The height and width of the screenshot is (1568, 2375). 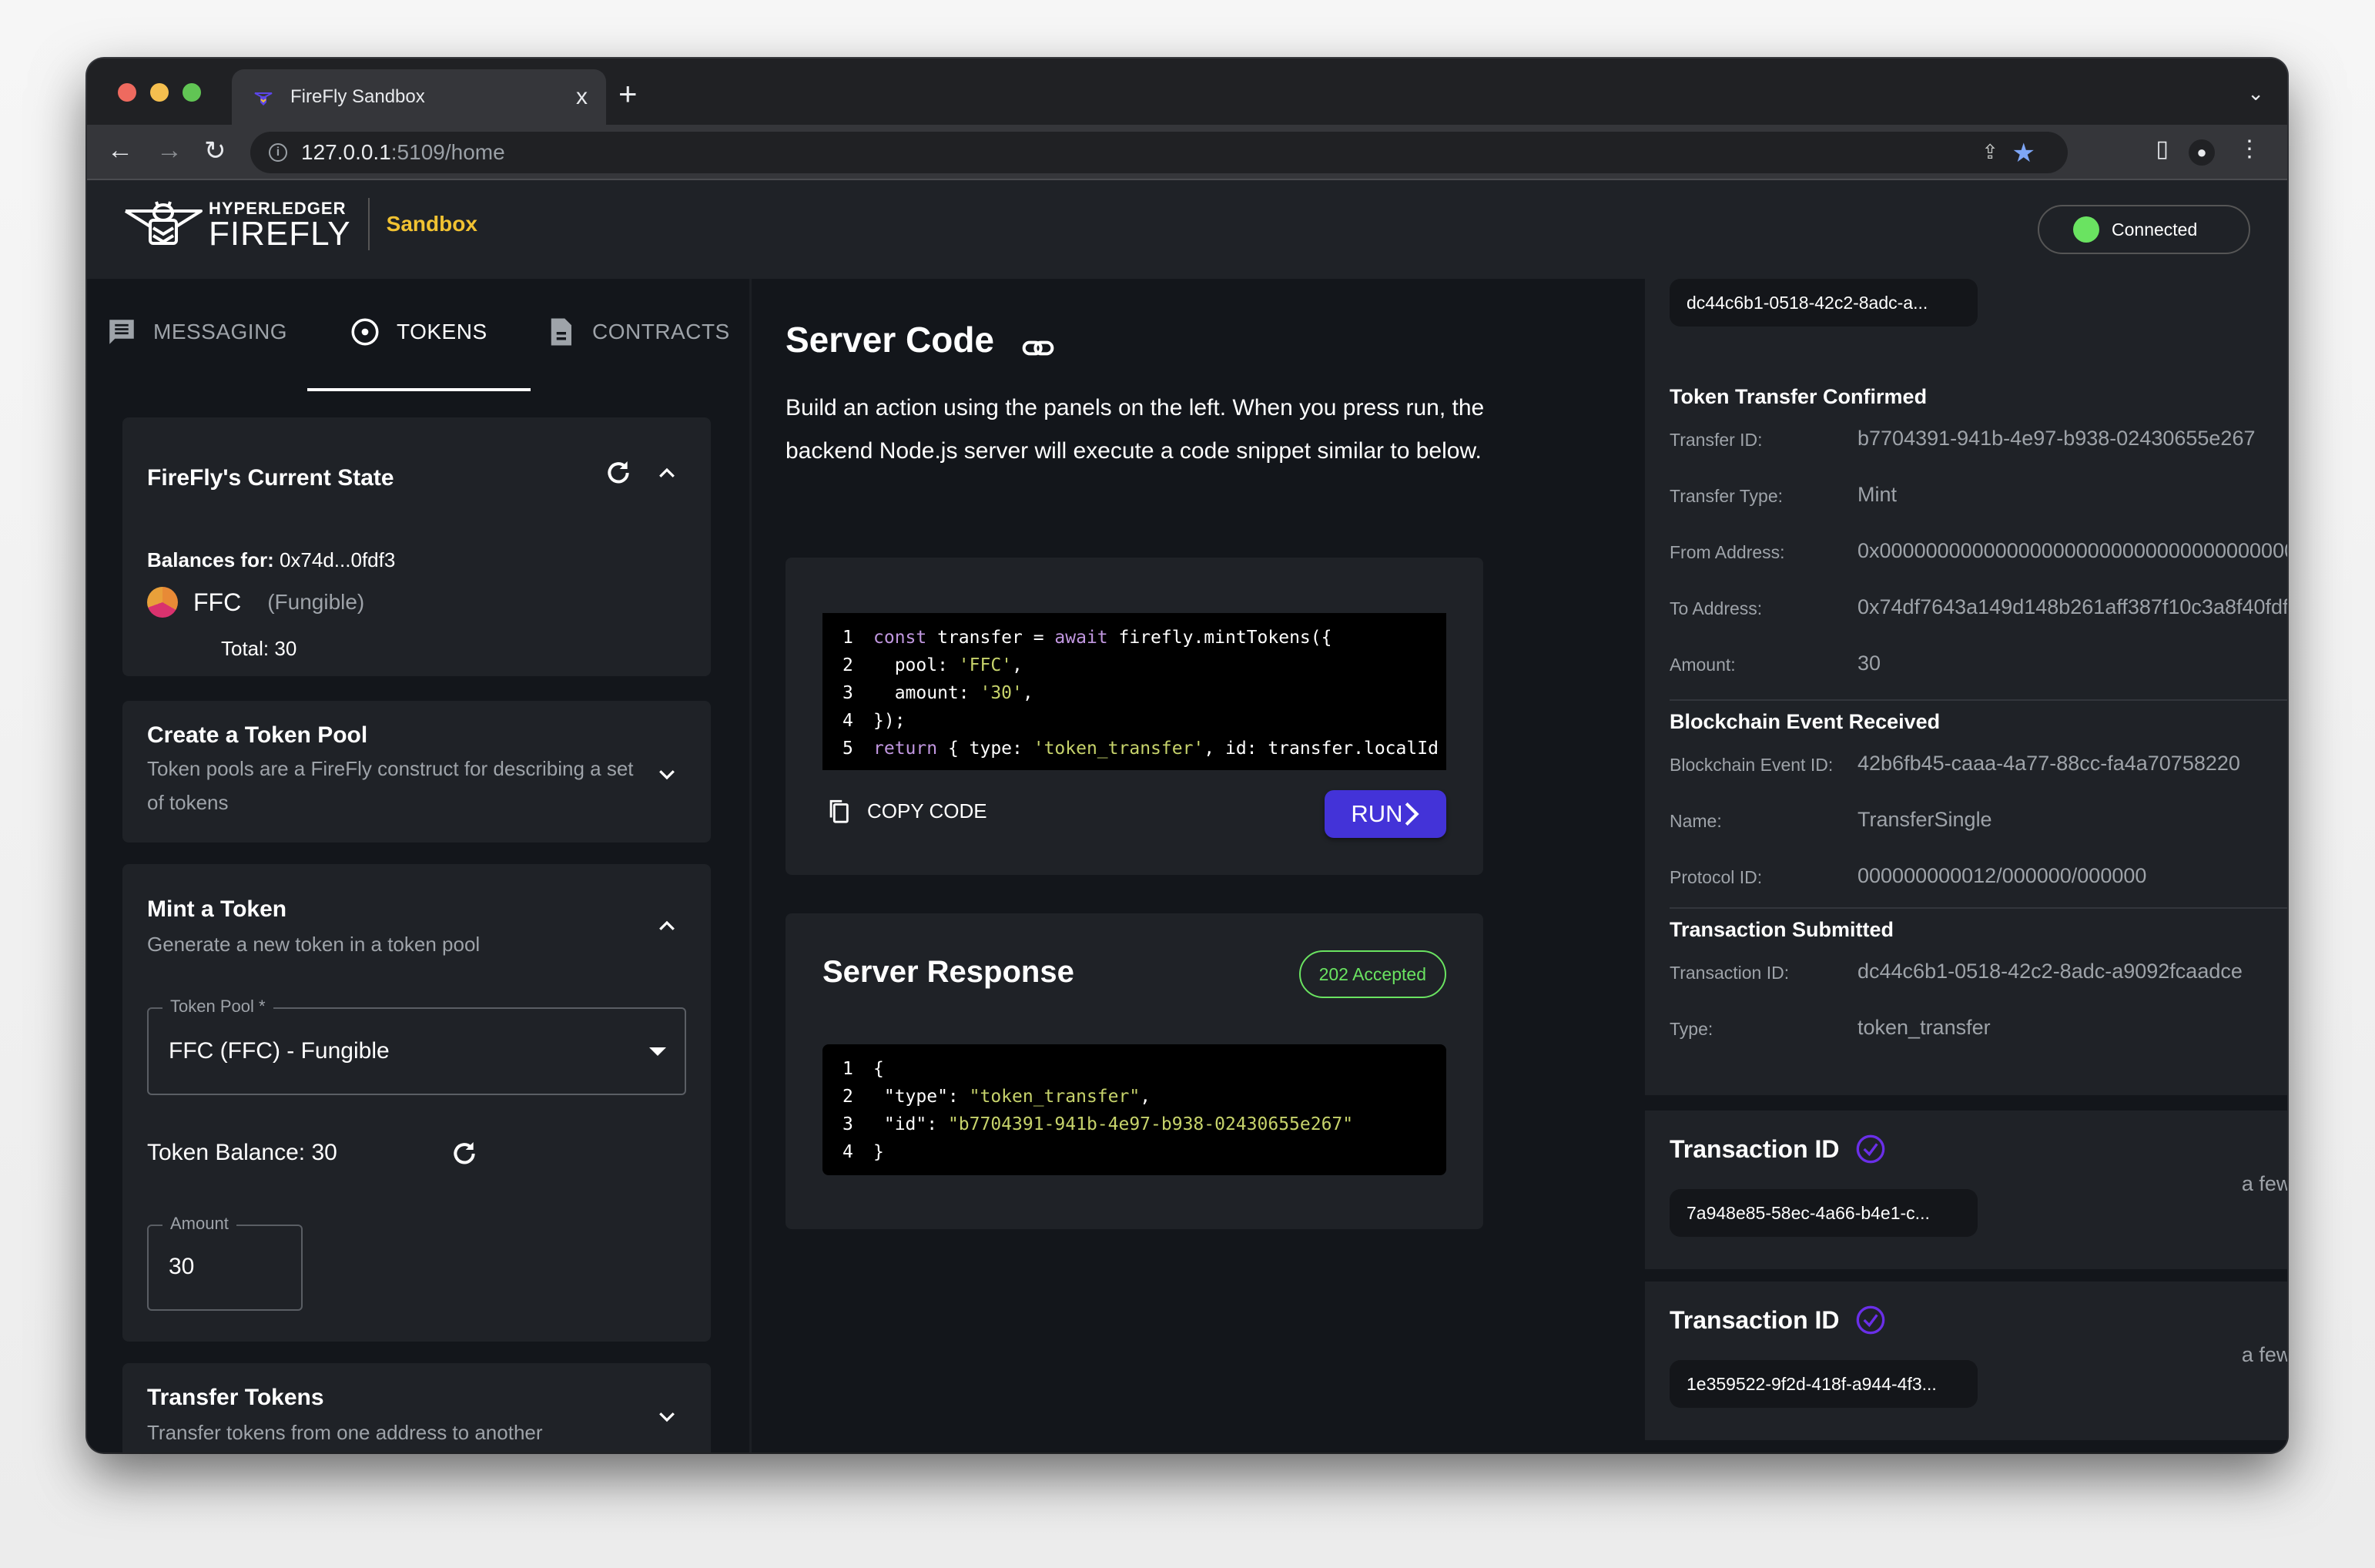 What do you see at coordinates (346, 152) in the screenshot?
I see `url-host: 127.0.0.1` at bounding box center [346, 152].